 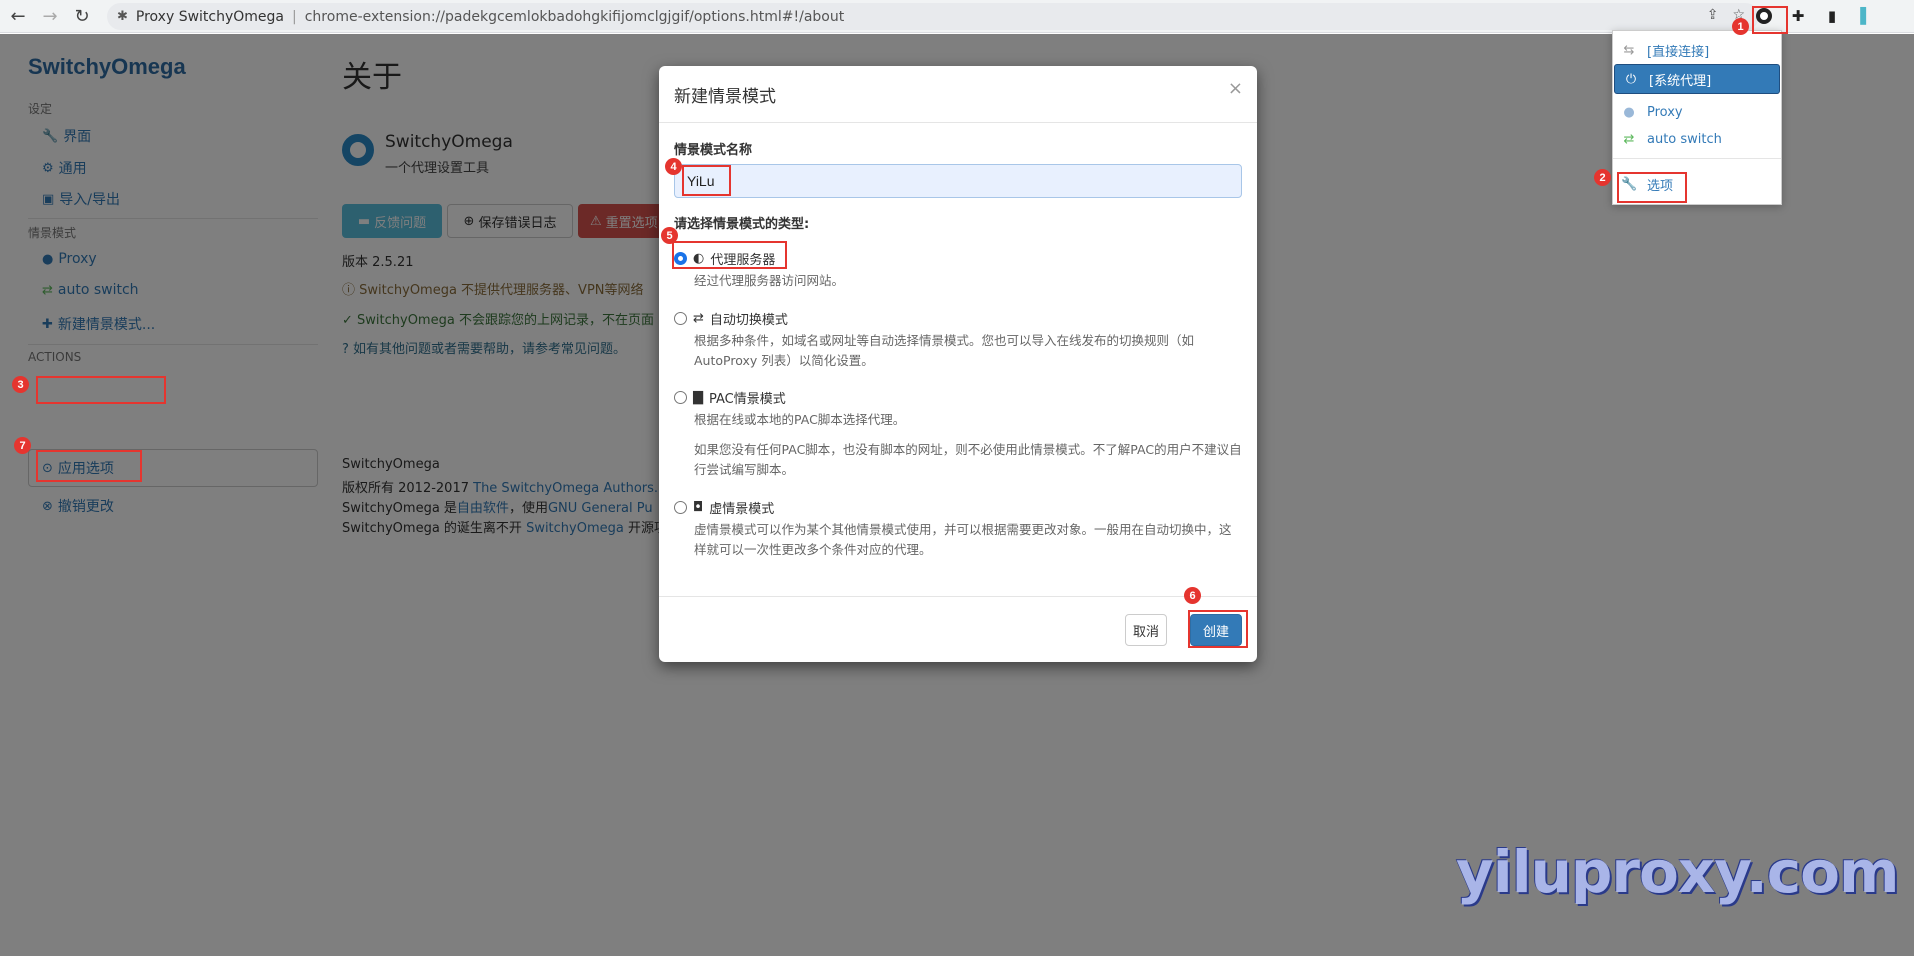 What do you see at coordinates (669, 235) in the screenshot?
I see `step-badge-5: 5` at bounding box center [669, 235].